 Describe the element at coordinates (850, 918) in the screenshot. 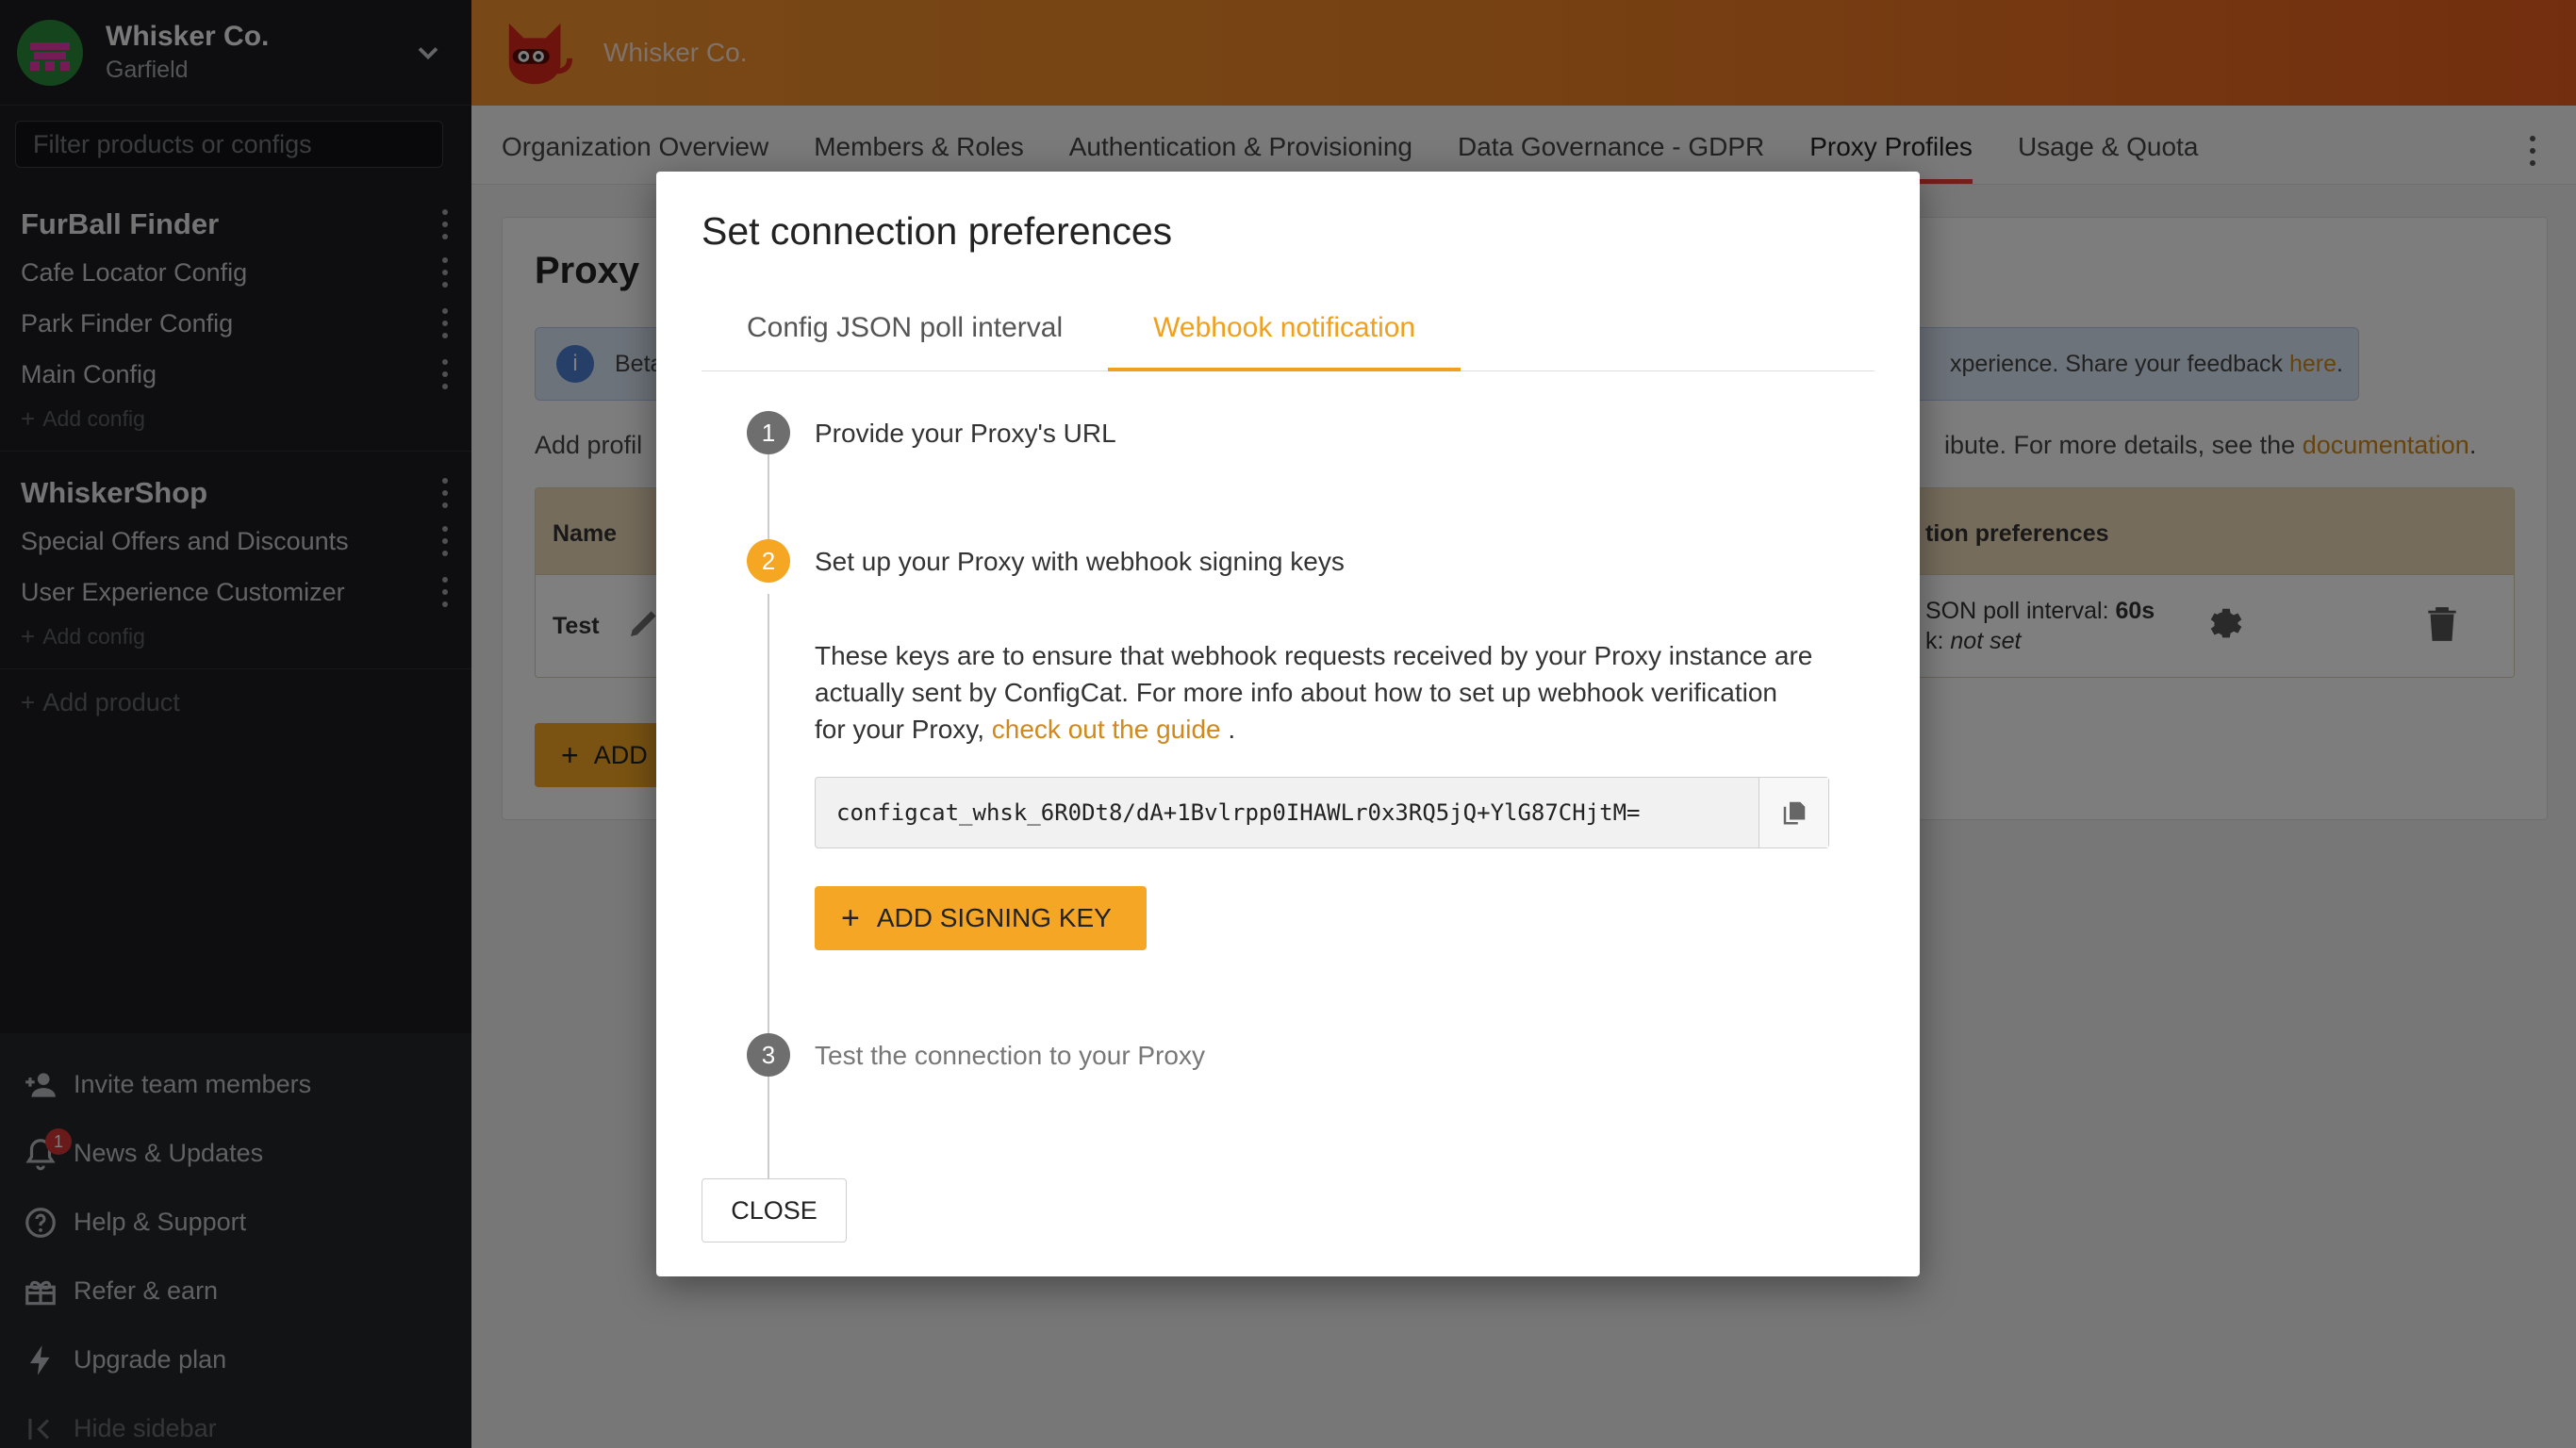

I see `plus-icon: +` at that location.